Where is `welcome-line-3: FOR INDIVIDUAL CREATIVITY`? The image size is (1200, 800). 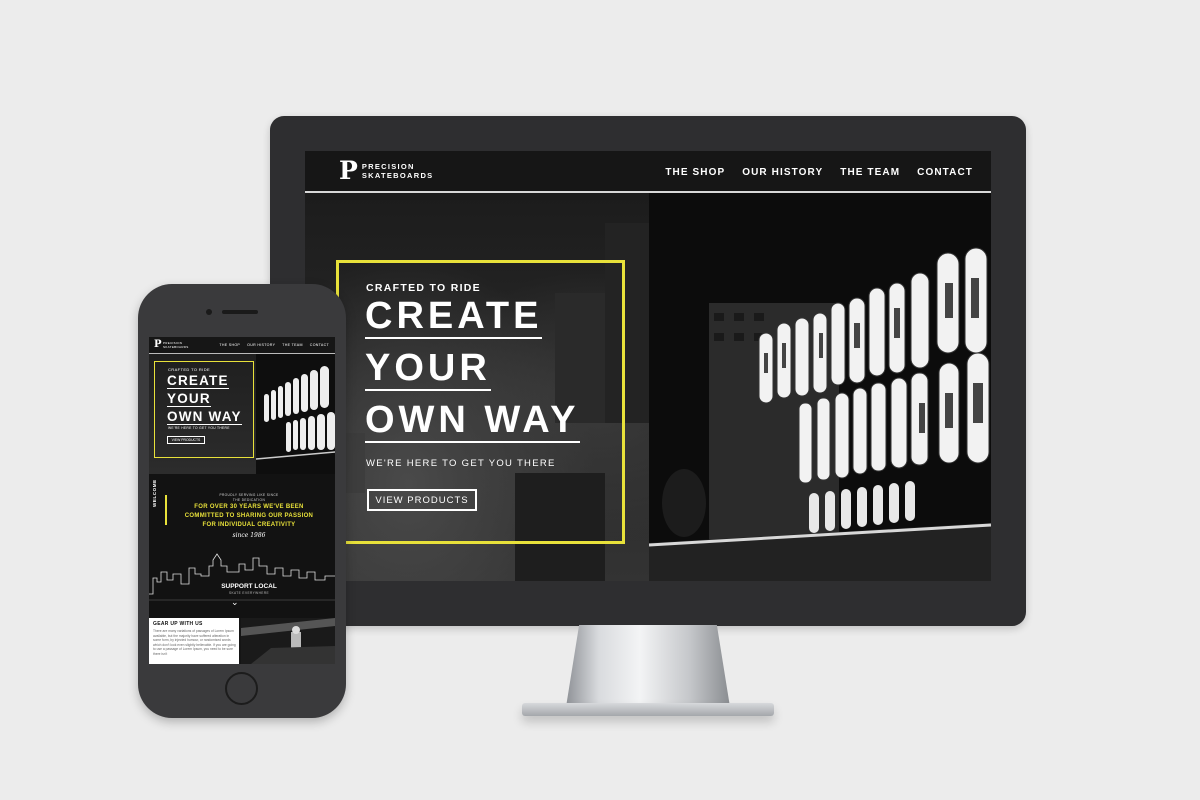
welcome-line-3: FOR INDIVIDUAL CREATIVITY is located at coordinates (249, 525).